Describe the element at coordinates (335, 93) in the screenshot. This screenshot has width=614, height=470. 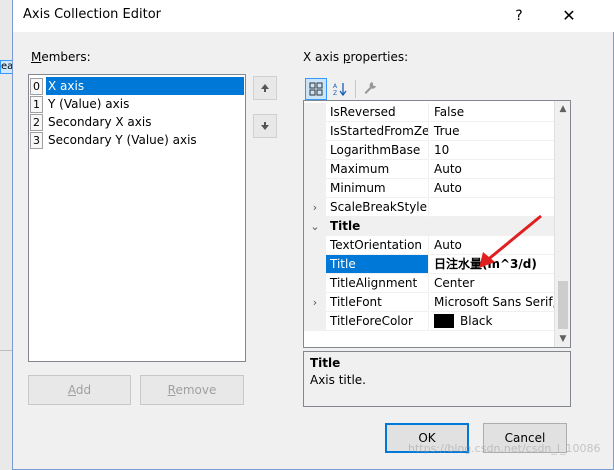
I see `svg-text: Z` at that location.